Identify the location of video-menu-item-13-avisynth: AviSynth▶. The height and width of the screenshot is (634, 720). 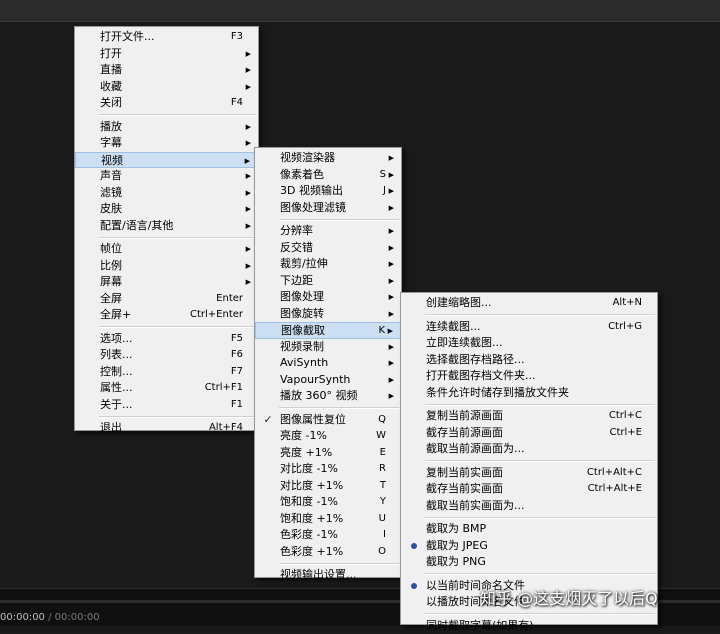
(328, 363).